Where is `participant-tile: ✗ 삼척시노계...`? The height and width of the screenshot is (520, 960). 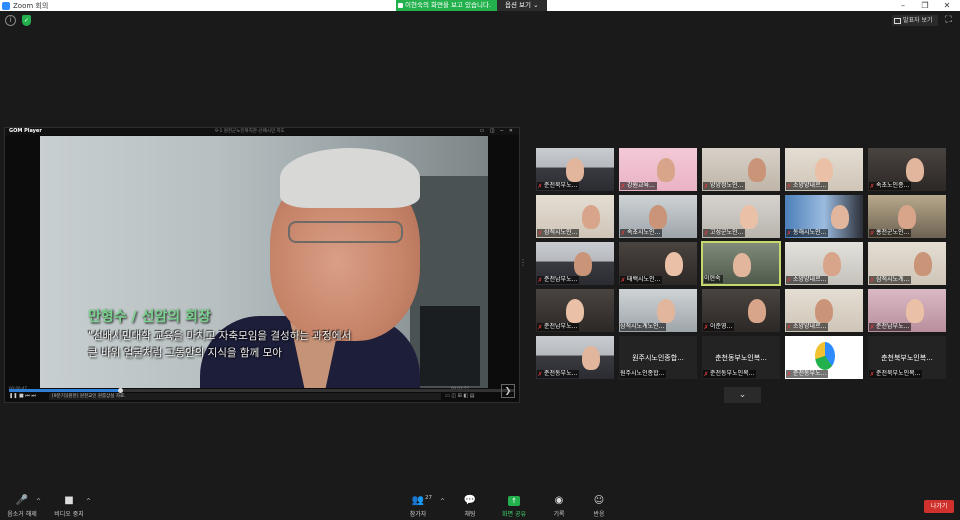 participant-tile: ✗ 삼척시노계... is located at coordinates (907, 263).